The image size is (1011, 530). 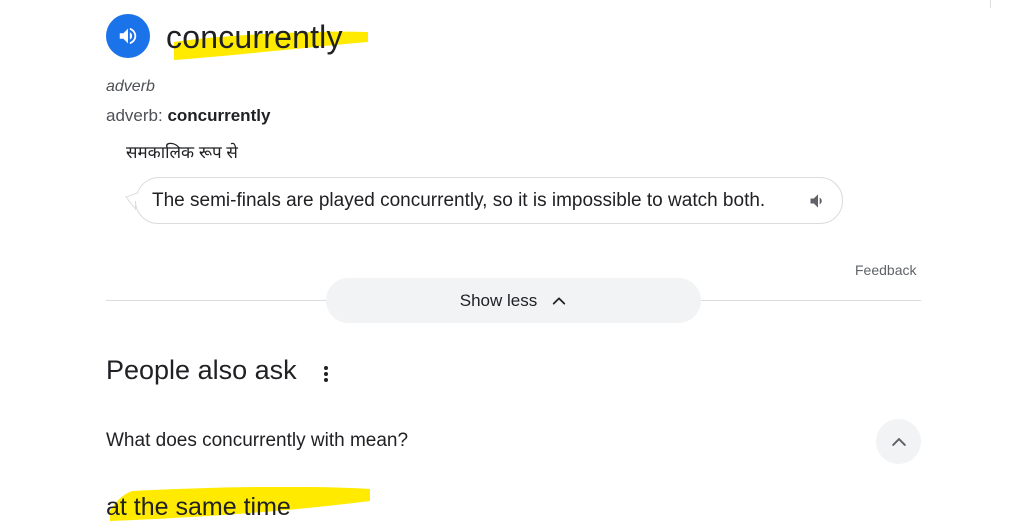 What do you see at coordinates (990, 4) in the screenshot?
I see `page-edge-divider` at bounding box center [990, 4].